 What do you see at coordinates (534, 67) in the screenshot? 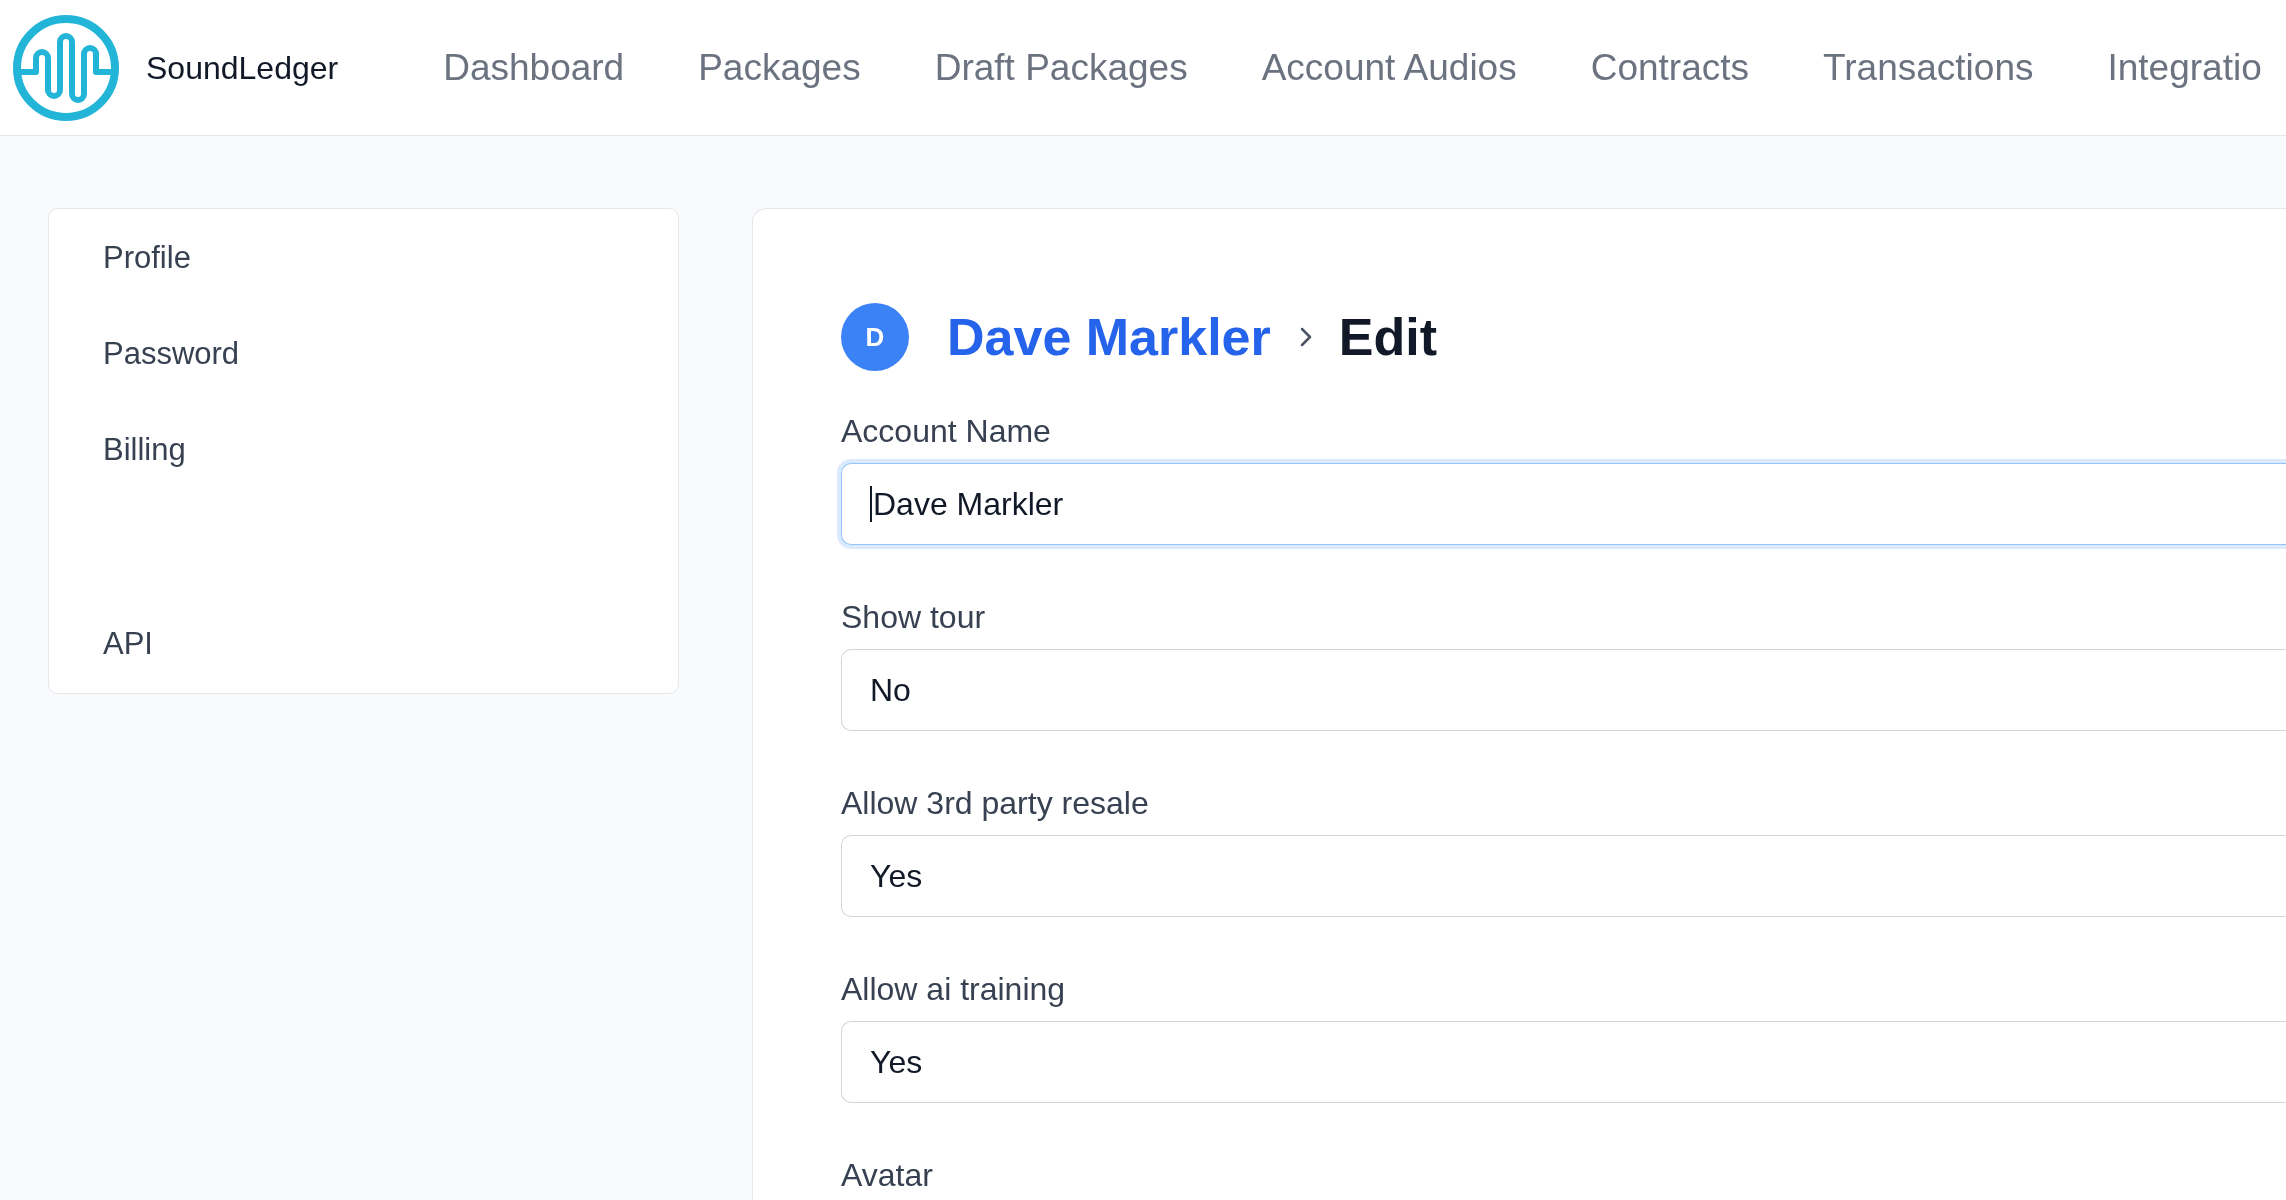
I see `nav-link: Dashboard` at bounding box center [534, 67].